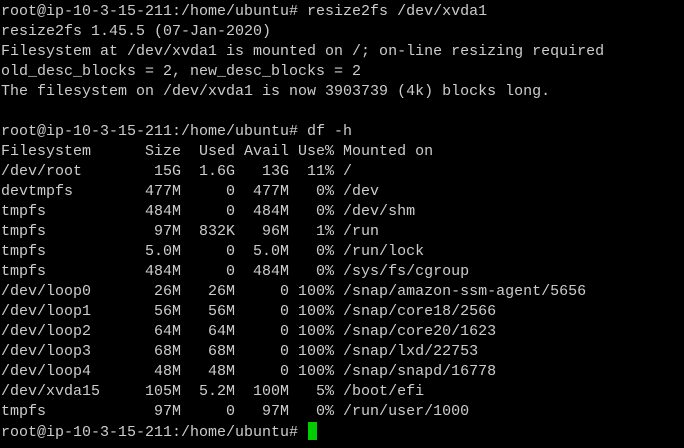 This screenshot has width=684, height=448. What do you see at coordinates (235, 411) in the screenshot?
I see `terminal-line: tmpfs 97M 0 97M 0% /run/user/1000` at bounding box center [235, 411].